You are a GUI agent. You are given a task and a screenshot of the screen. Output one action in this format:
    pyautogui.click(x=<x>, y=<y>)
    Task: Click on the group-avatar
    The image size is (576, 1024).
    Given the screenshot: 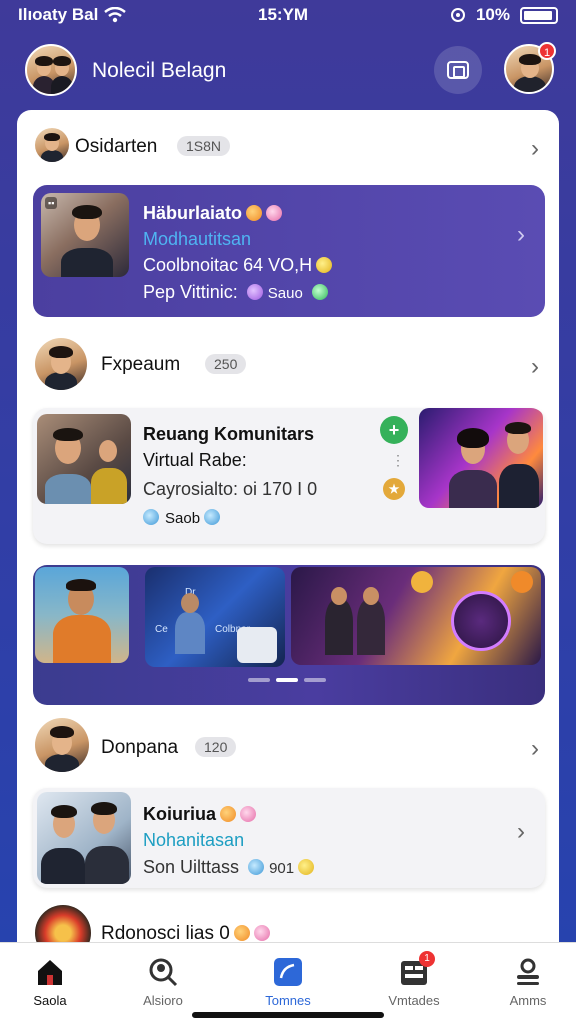 What is the action you would take?
    pyautogui.click(x=51, y=70)
    